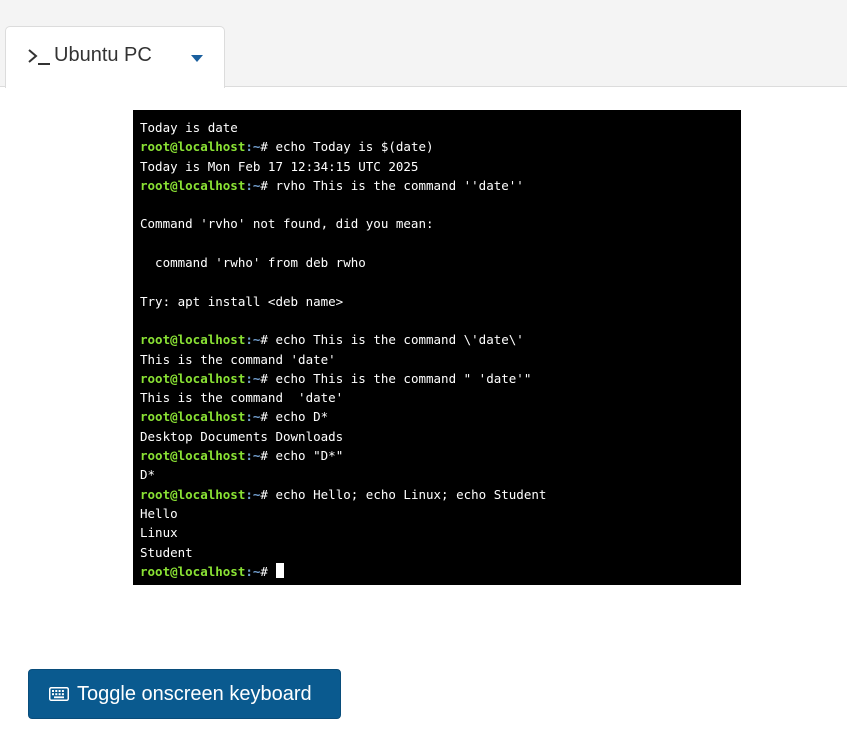 This screenshot has width=847, height=735. Describe the element at coordinates (279, 166) in the screenshot. I see `output-text: Today is Mon Feb 17 12:34:15 UTC 2025` at that location.